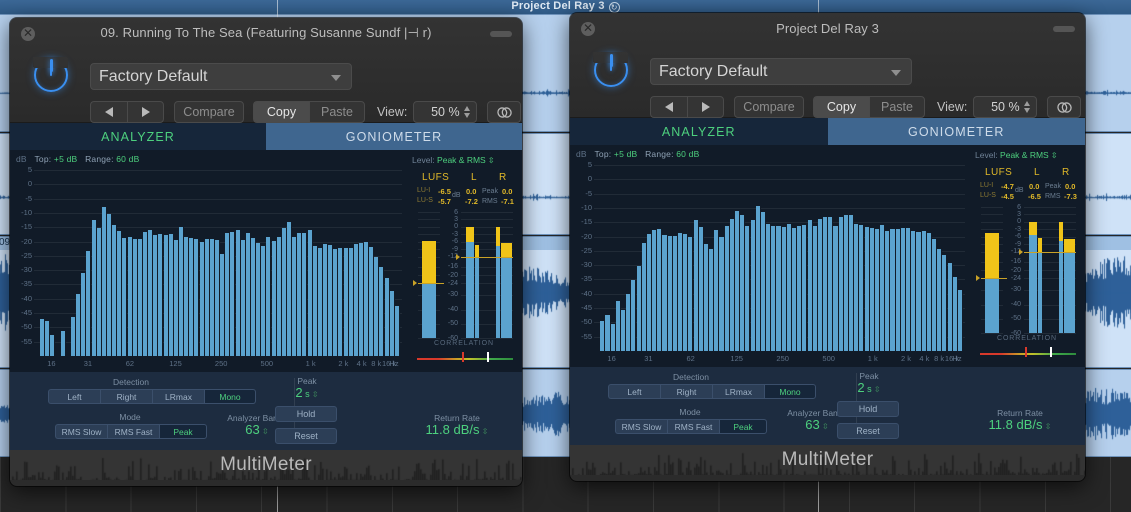 The width and height of the screenshot is (1131, 512). Describe the element at coordinates (827, 28) in the screenshot. I see `plugin-titlebar: ✕ Project Del Ray 3` at that location.